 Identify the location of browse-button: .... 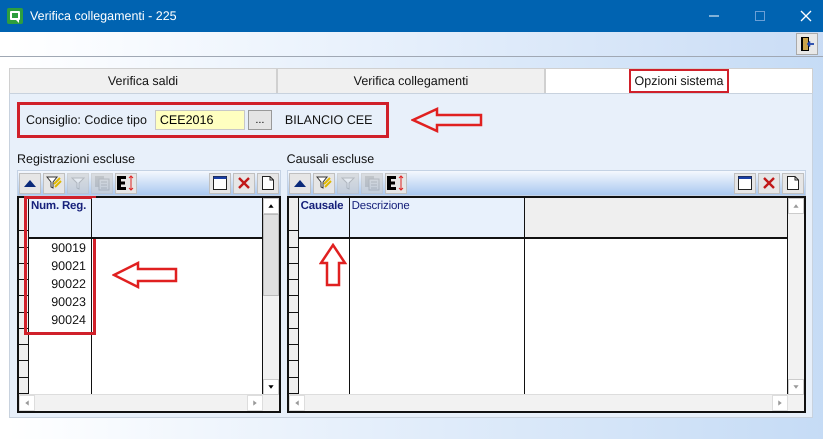
(260, 120).